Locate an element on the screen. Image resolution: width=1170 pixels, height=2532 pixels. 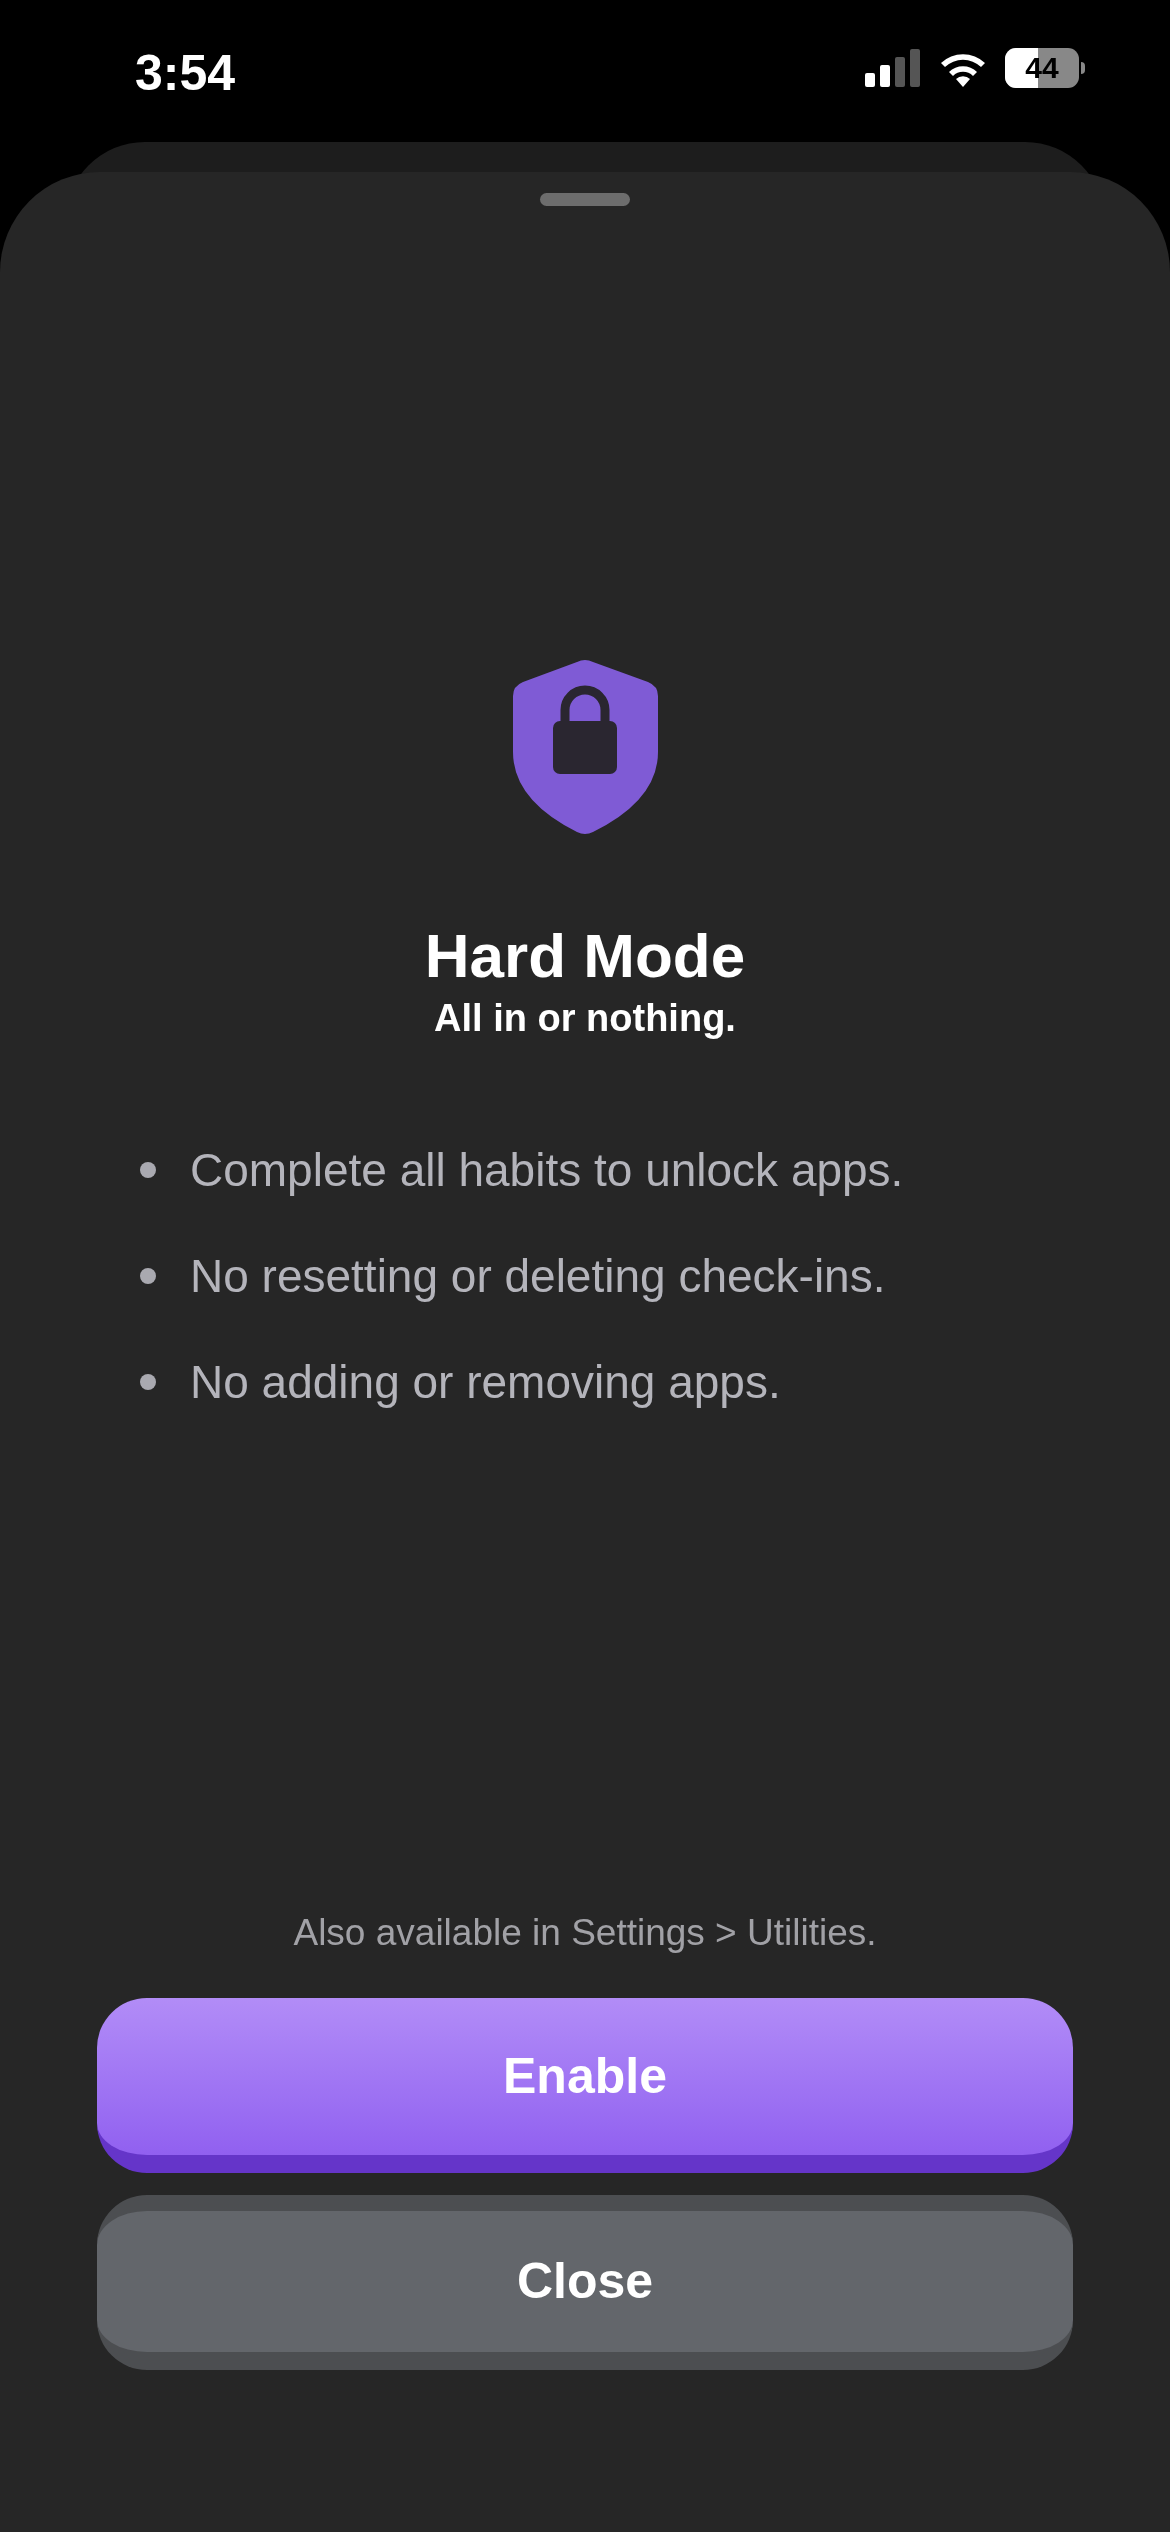
rule-text: No resetting or deleting check-ins. is located at coordinates (538, 1276).